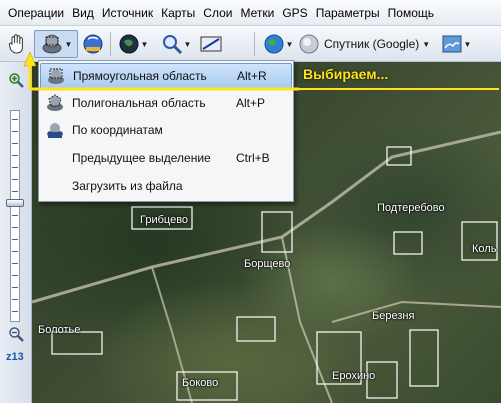  Describe the element at coordinates (261, 71) in the screenshot. I see `annotation-arrow` at that location.